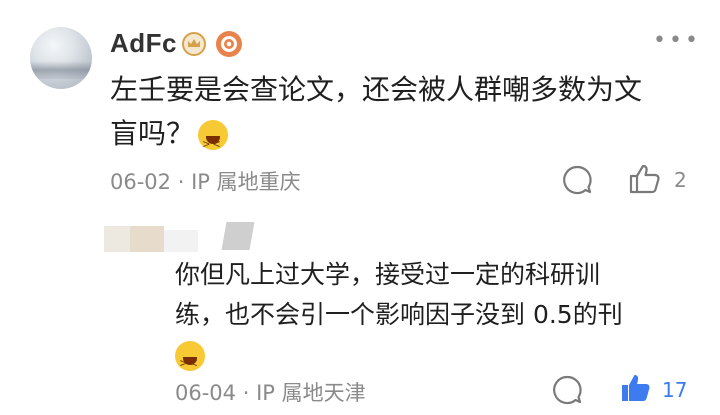  I want to click on comment-text-line1: 左壬要是会查论文，还会被人群嘲多数为文, so click(376, 89).